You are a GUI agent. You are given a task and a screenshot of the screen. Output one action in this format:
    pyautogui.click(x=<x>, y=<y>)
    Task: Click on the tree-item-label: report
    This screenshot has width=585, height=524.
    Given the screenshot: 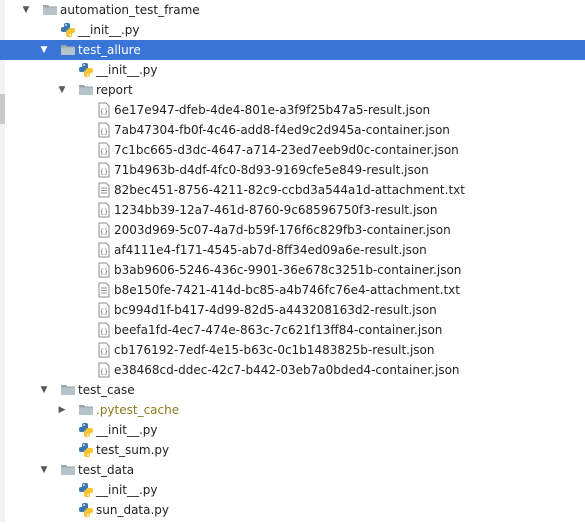 What is the action you would take?
    pyautogui.click(x=114, y=90)
    